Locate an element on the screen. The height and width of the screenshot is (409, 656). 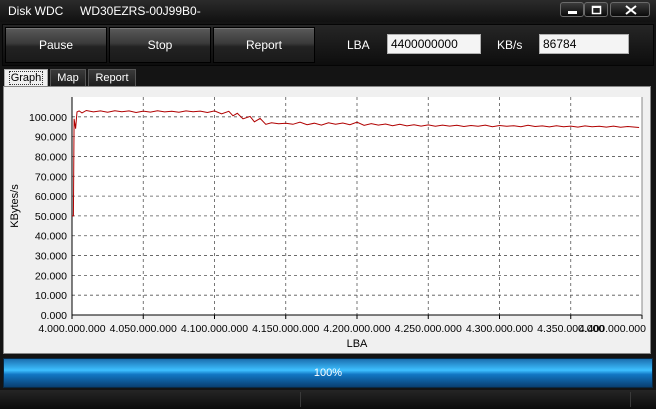
lba-label: LBA is located at coordinates (358, 45).